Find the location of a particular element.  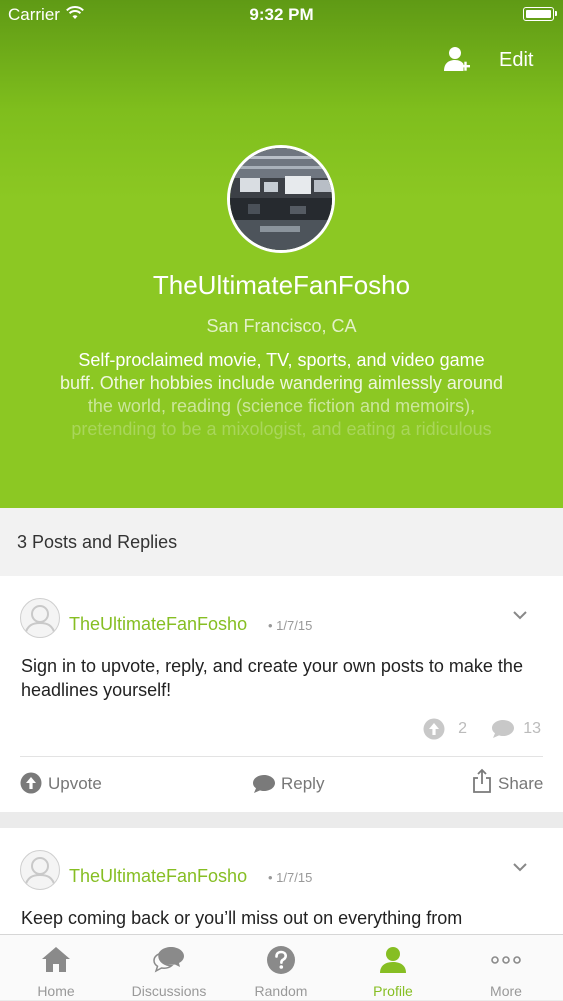

upvote-label: Upvote is located at coordinates (75, 783).